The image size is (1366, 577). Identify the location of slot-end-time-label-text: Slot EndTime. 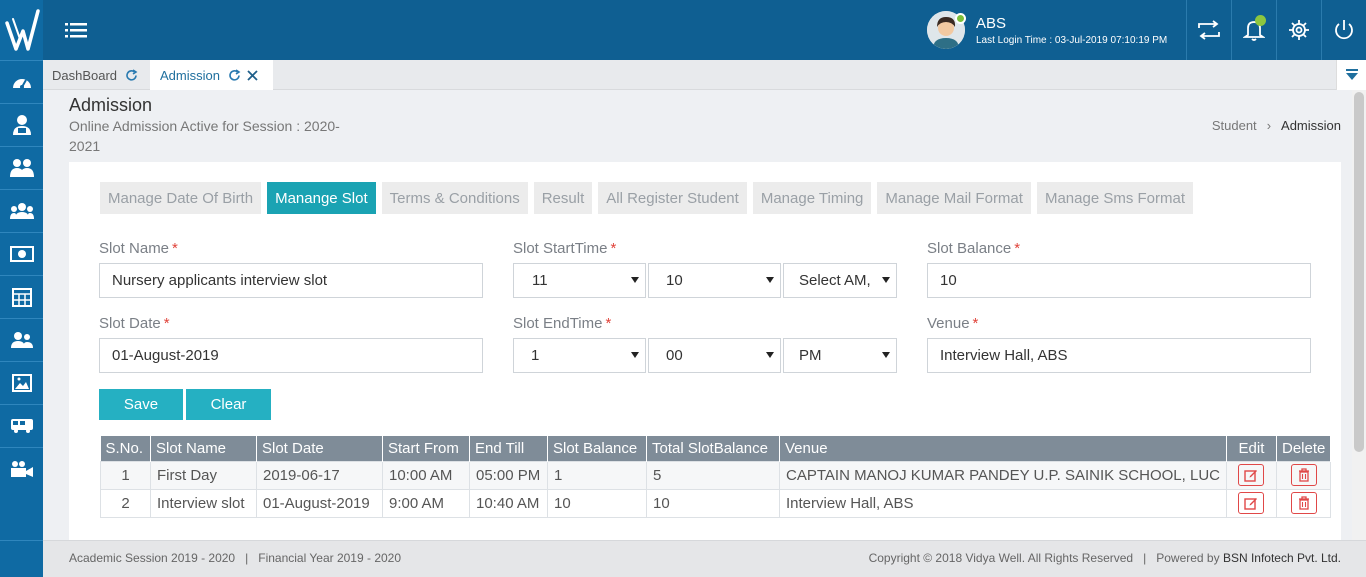
(558, 323).